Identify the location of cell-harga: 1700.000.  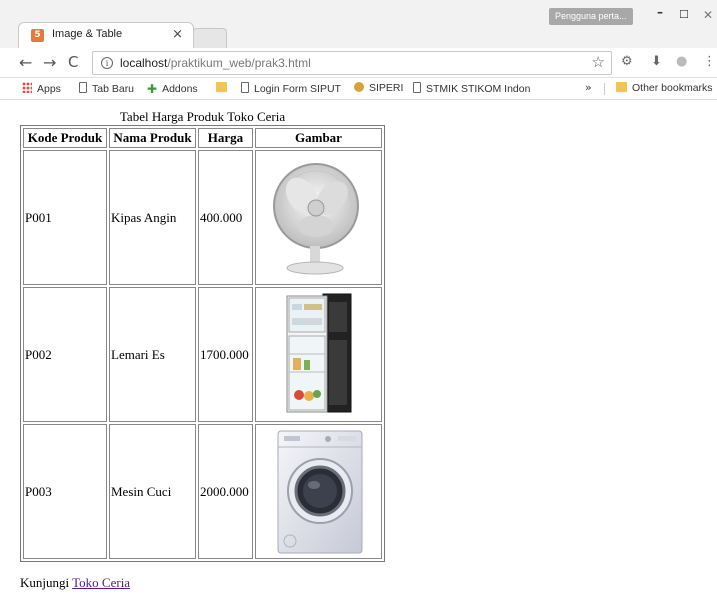
(225, 354).